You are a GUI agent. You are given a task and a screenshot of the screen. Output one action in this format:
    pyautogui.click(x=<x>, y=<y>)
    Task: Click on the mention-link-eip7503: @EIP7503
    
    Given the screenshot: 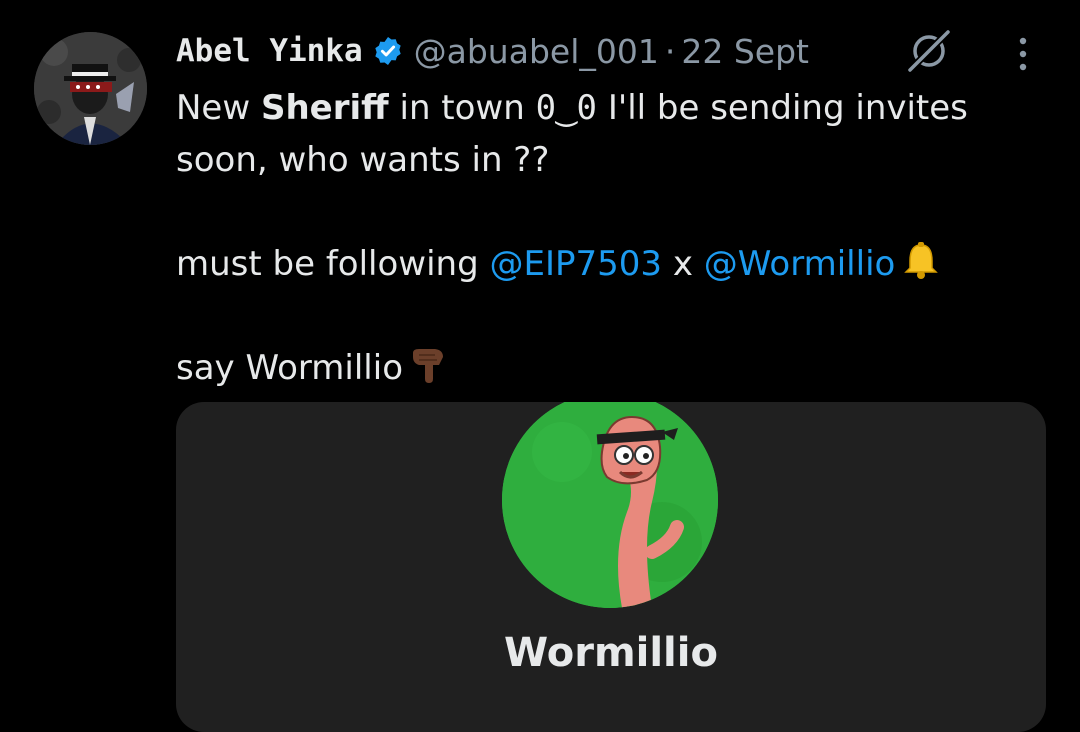 What is the action you would take?
    pyautogui.click(x=576, y=264)
    